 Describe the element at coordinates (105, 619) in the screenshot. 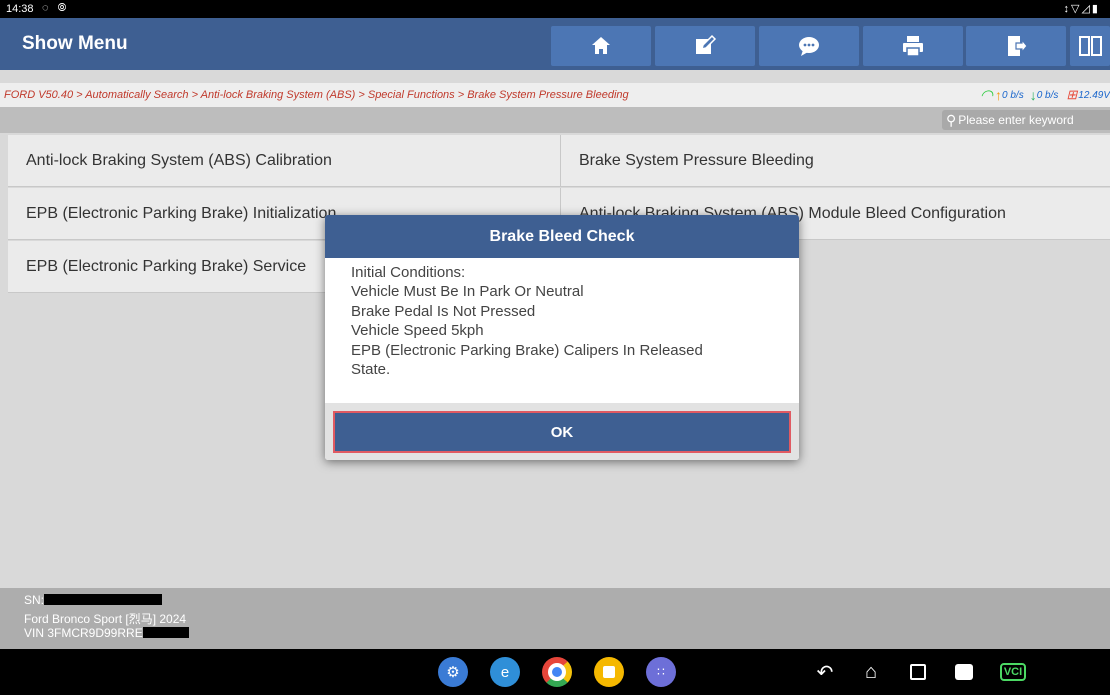

I see `vehicle-model: Ford Bronco Sport [烈马] 2024` at that location.